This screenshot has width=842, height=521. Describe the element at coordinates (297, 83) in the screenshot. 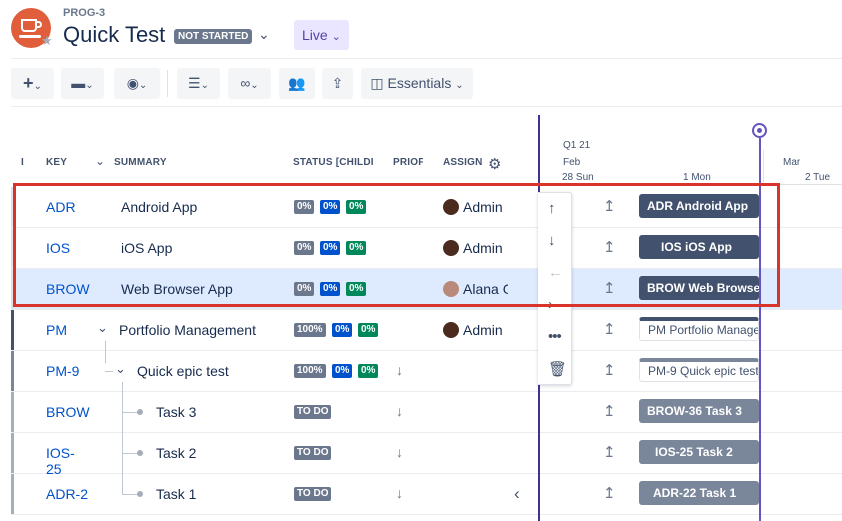

I see `team-button: 👥` at that location.